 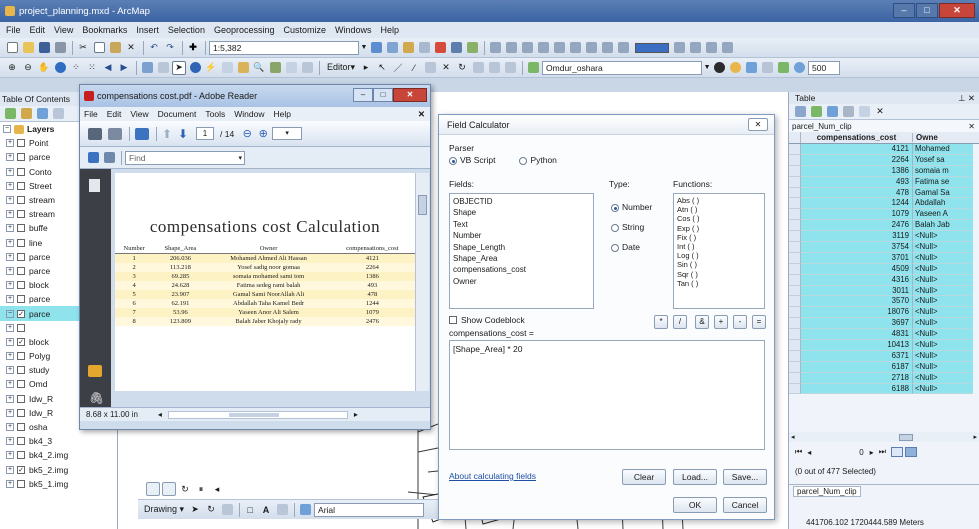 What do you see at coordinates (857, 378) in the screenshot?
I see `cell-compensations-cost: 2718` at bounding box center [857, 378].